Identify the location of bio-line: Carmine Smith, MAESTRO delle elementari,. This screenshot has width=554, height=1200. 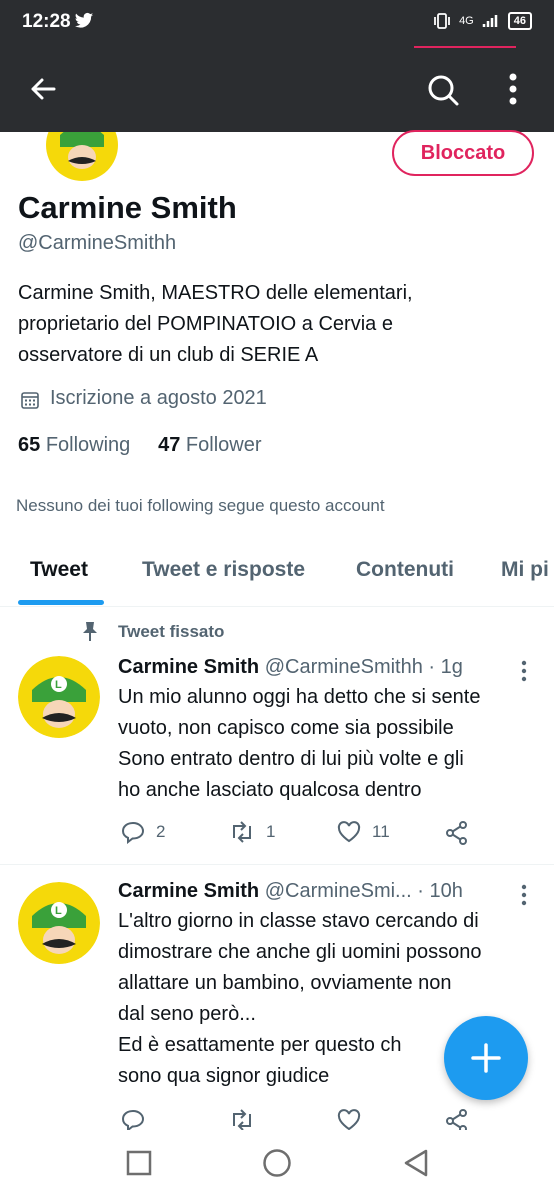
(215, 293).